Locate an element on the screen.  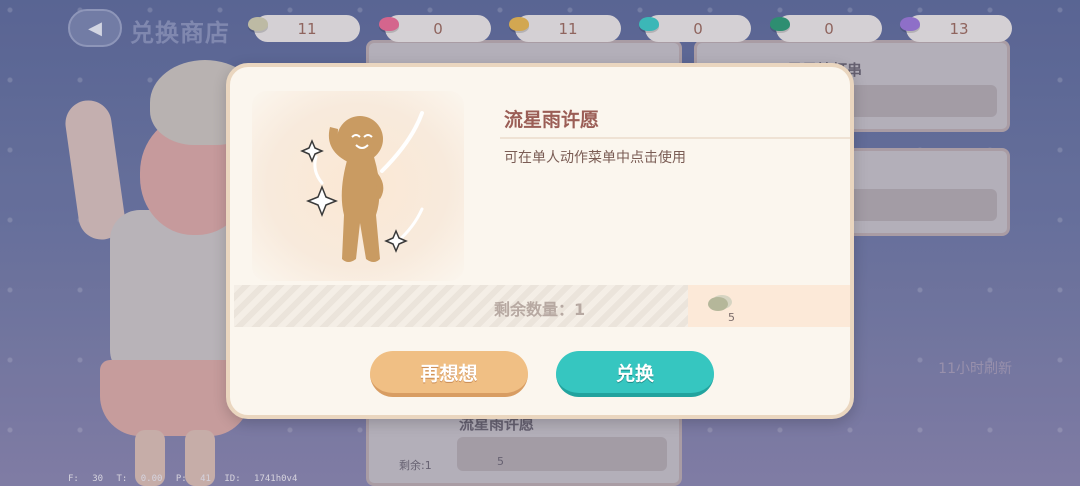
exchange-button-label: 兑换 is located at coordinates (634, 373).